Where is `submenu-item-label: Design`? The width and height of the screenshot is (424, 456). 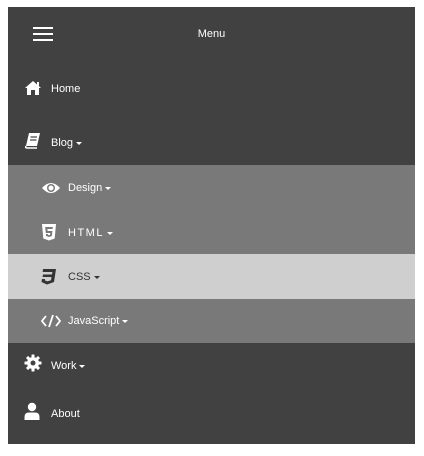
submenu-item-label: Design is located at coordinates (85, 188).